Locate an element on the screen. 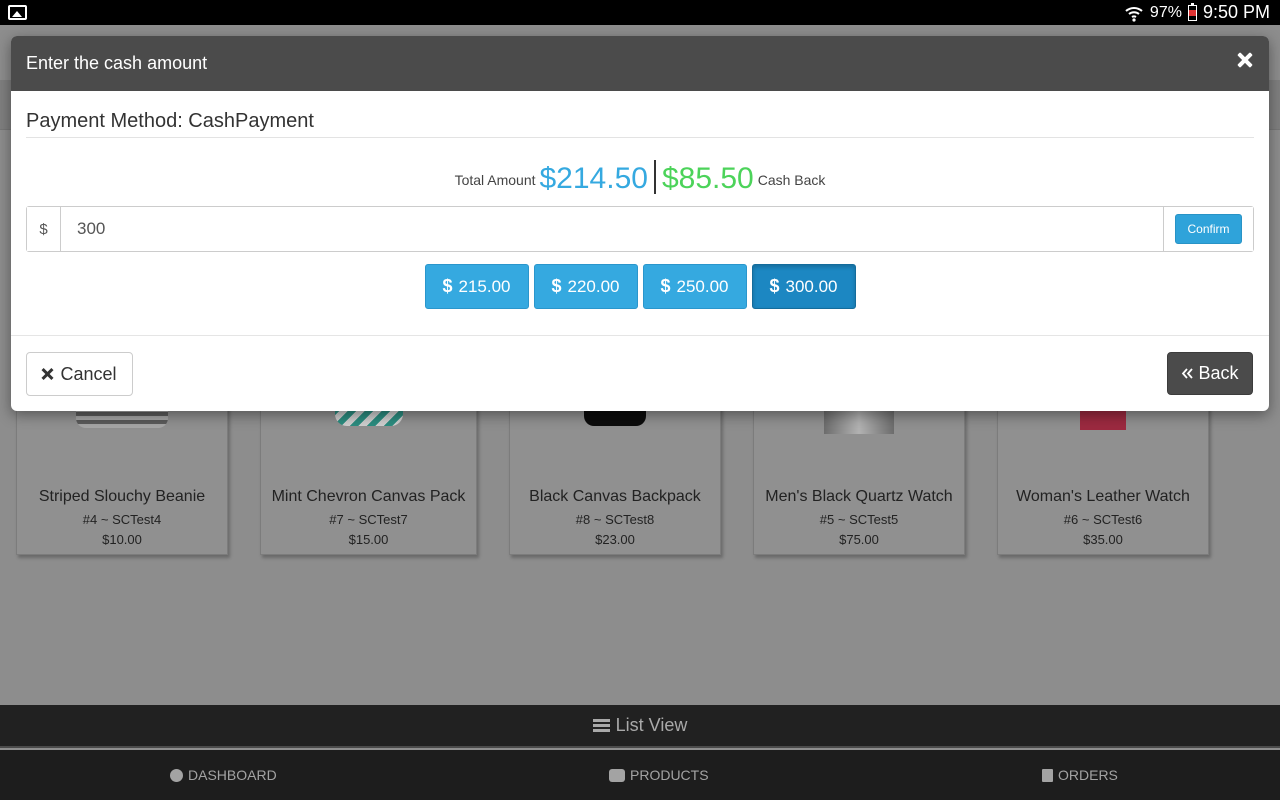  nav-dashboard: DASHBOARD is located at coordinates (223, 775).